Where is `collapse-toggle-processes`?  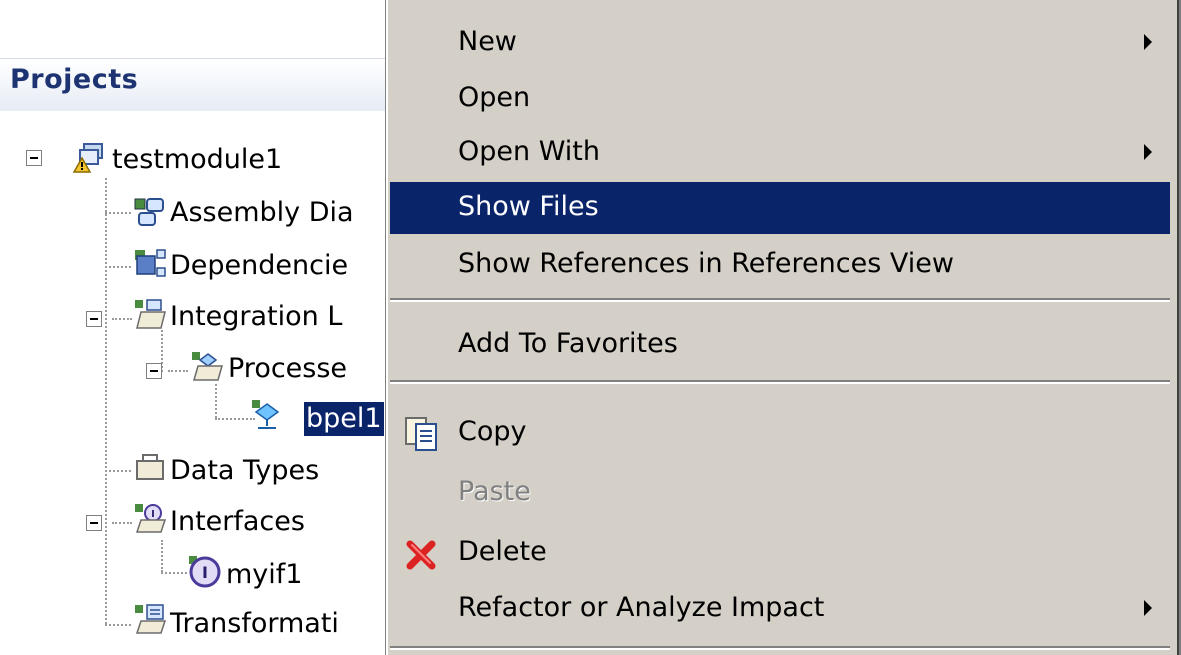
collapse-toggle-processes is located at coordinates (154, 371).